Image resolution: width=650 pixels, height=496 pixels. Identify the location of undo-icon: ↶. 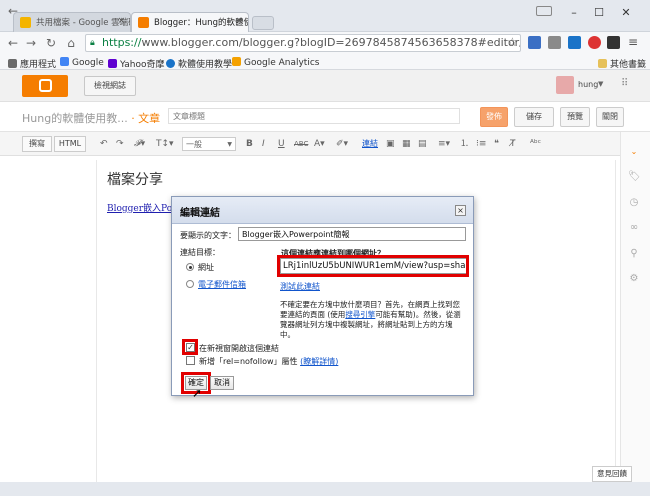
(104, 144).